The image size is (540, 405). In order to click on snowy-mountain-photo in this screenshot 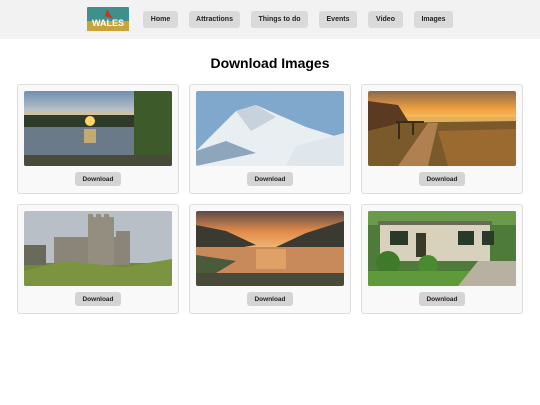, I will do `click(270, 128)`.